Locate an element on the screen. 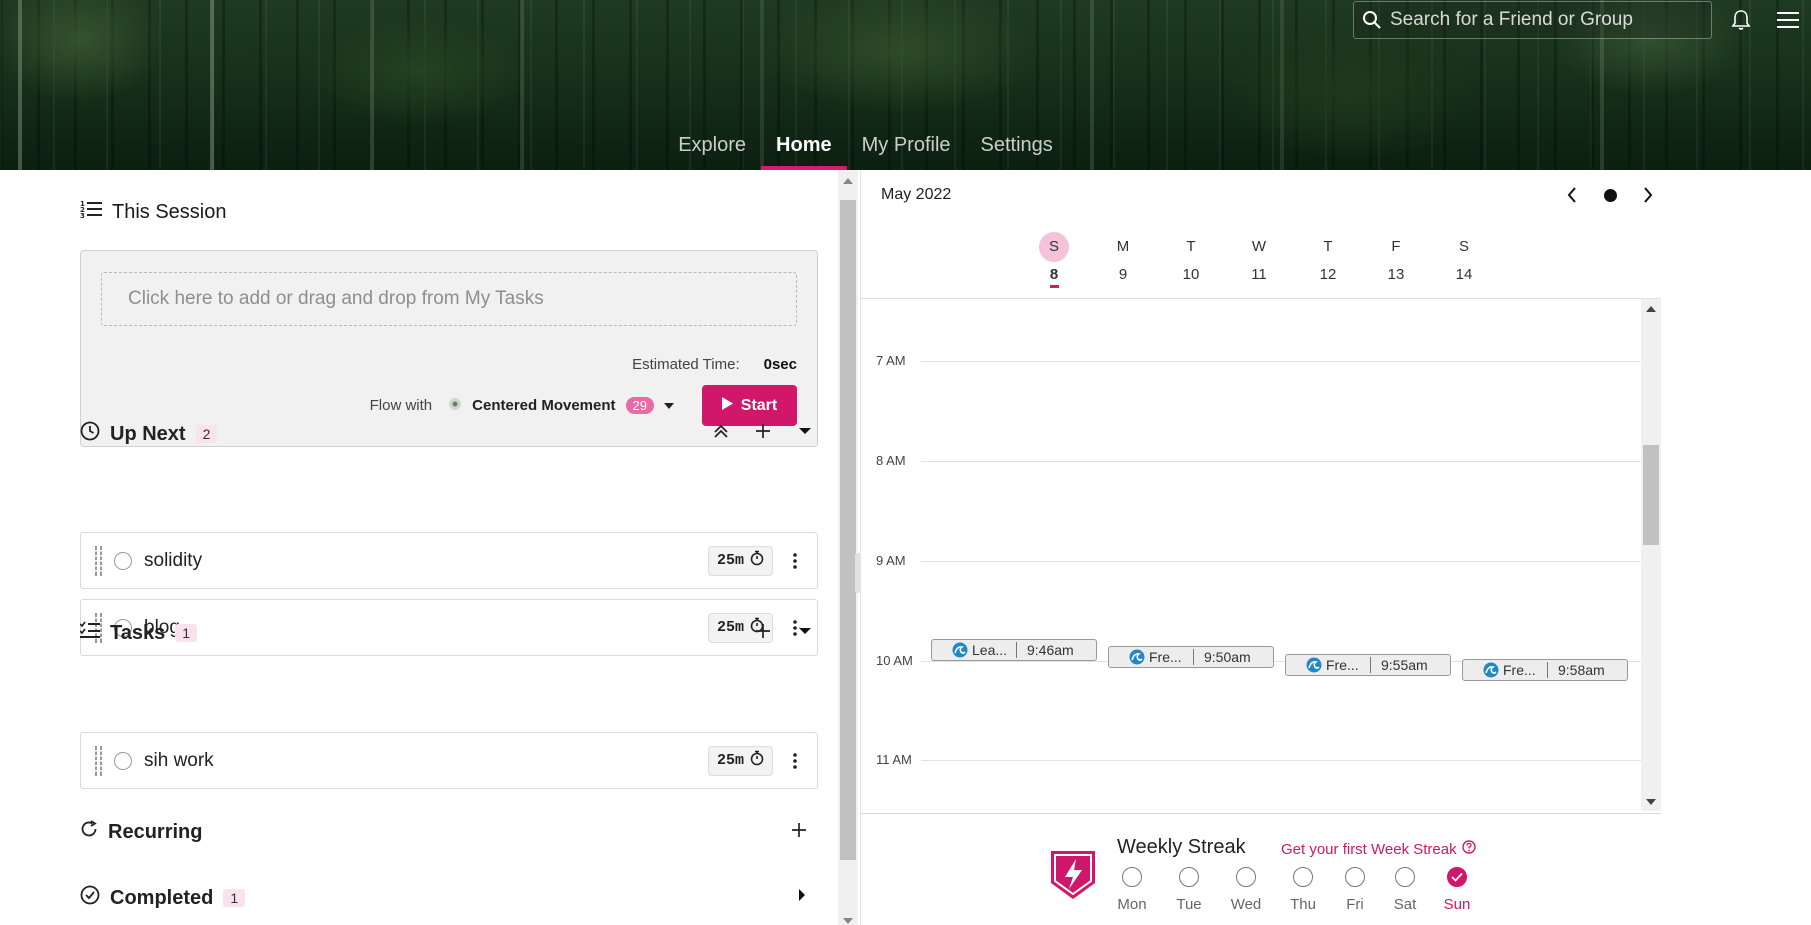  calendar-day-header: T 10 is located at coordinates (1191, 257).